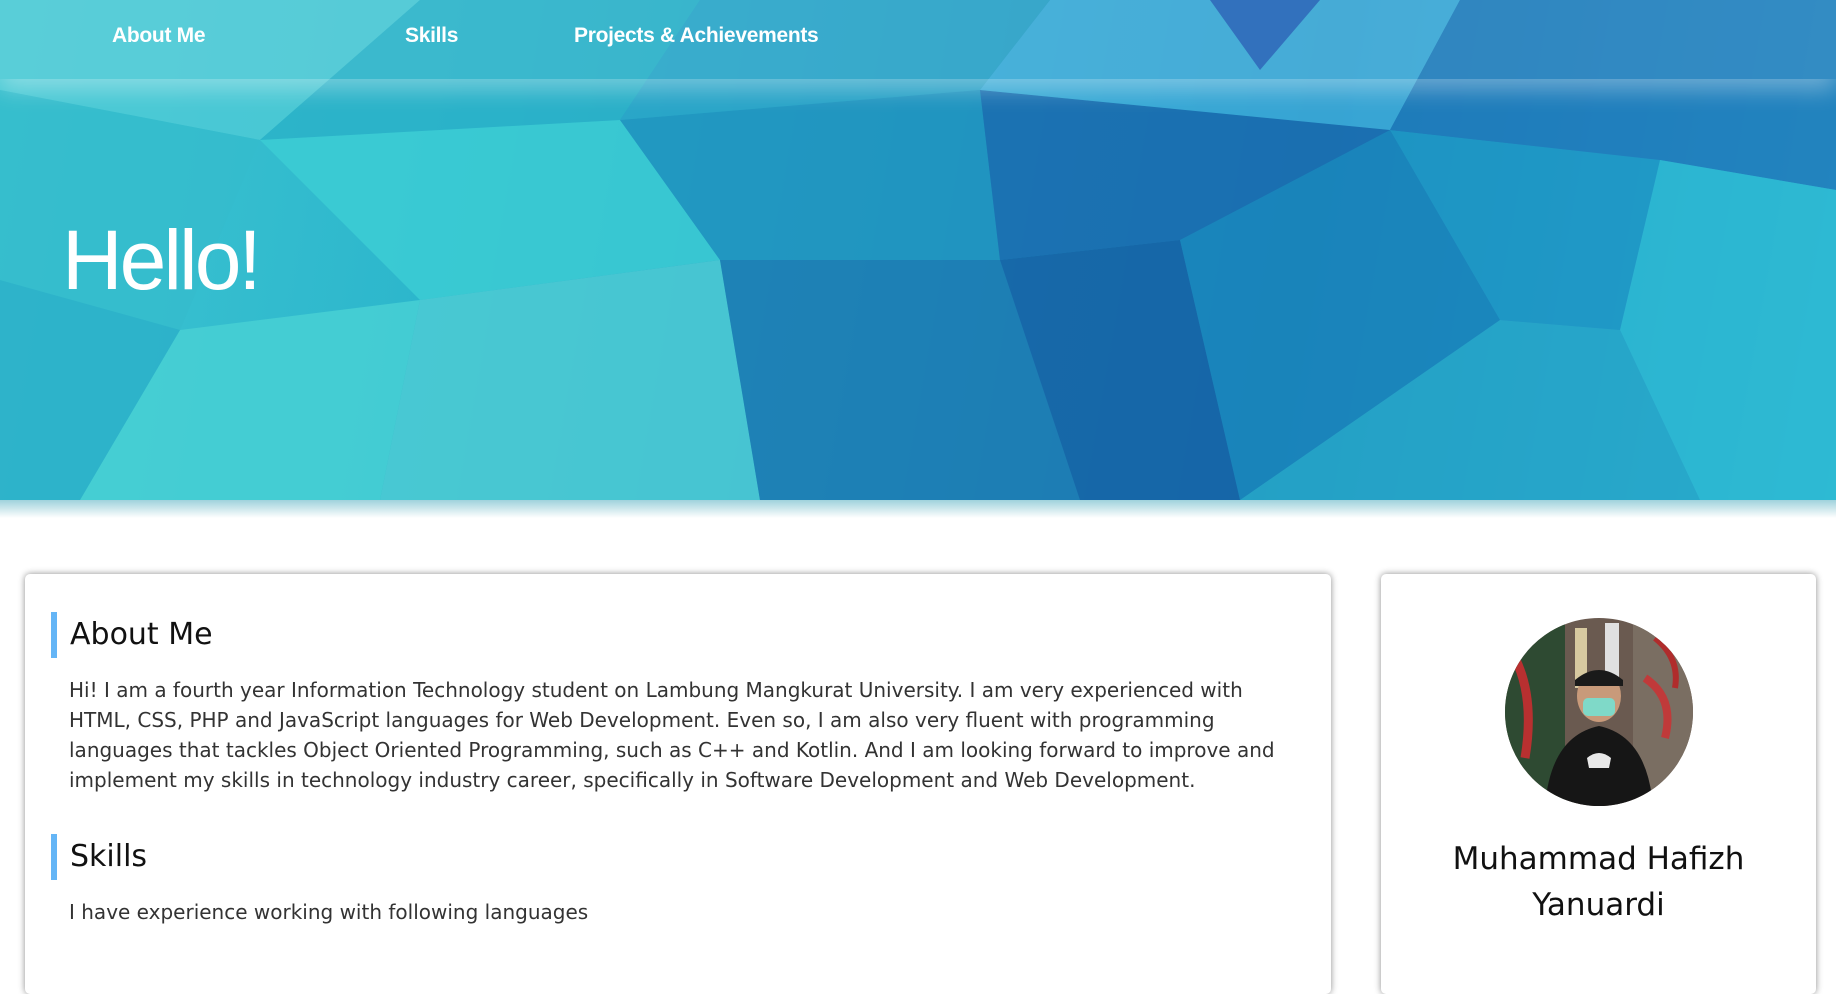 Image resolution: width=1836 pixels, height=994 pixels. I want to click on top-navbar: About Me Skills Projects & Achievements, so click(918, 39).